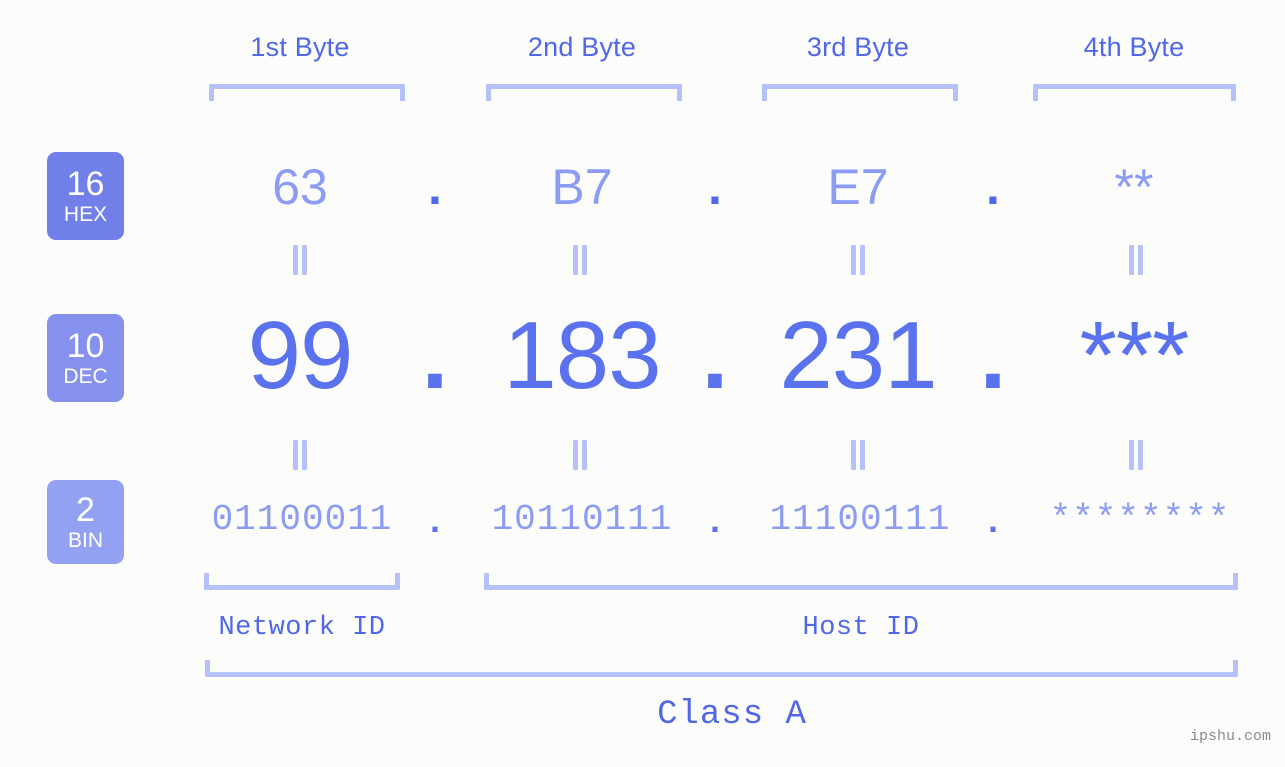 Image resolution: width=1285 pixels, height=767 pixels. What do you see at coordinates (302, 519) in the screenshot?
I see `bin-byte-1: 01100011` at bounding box center [302, 519].